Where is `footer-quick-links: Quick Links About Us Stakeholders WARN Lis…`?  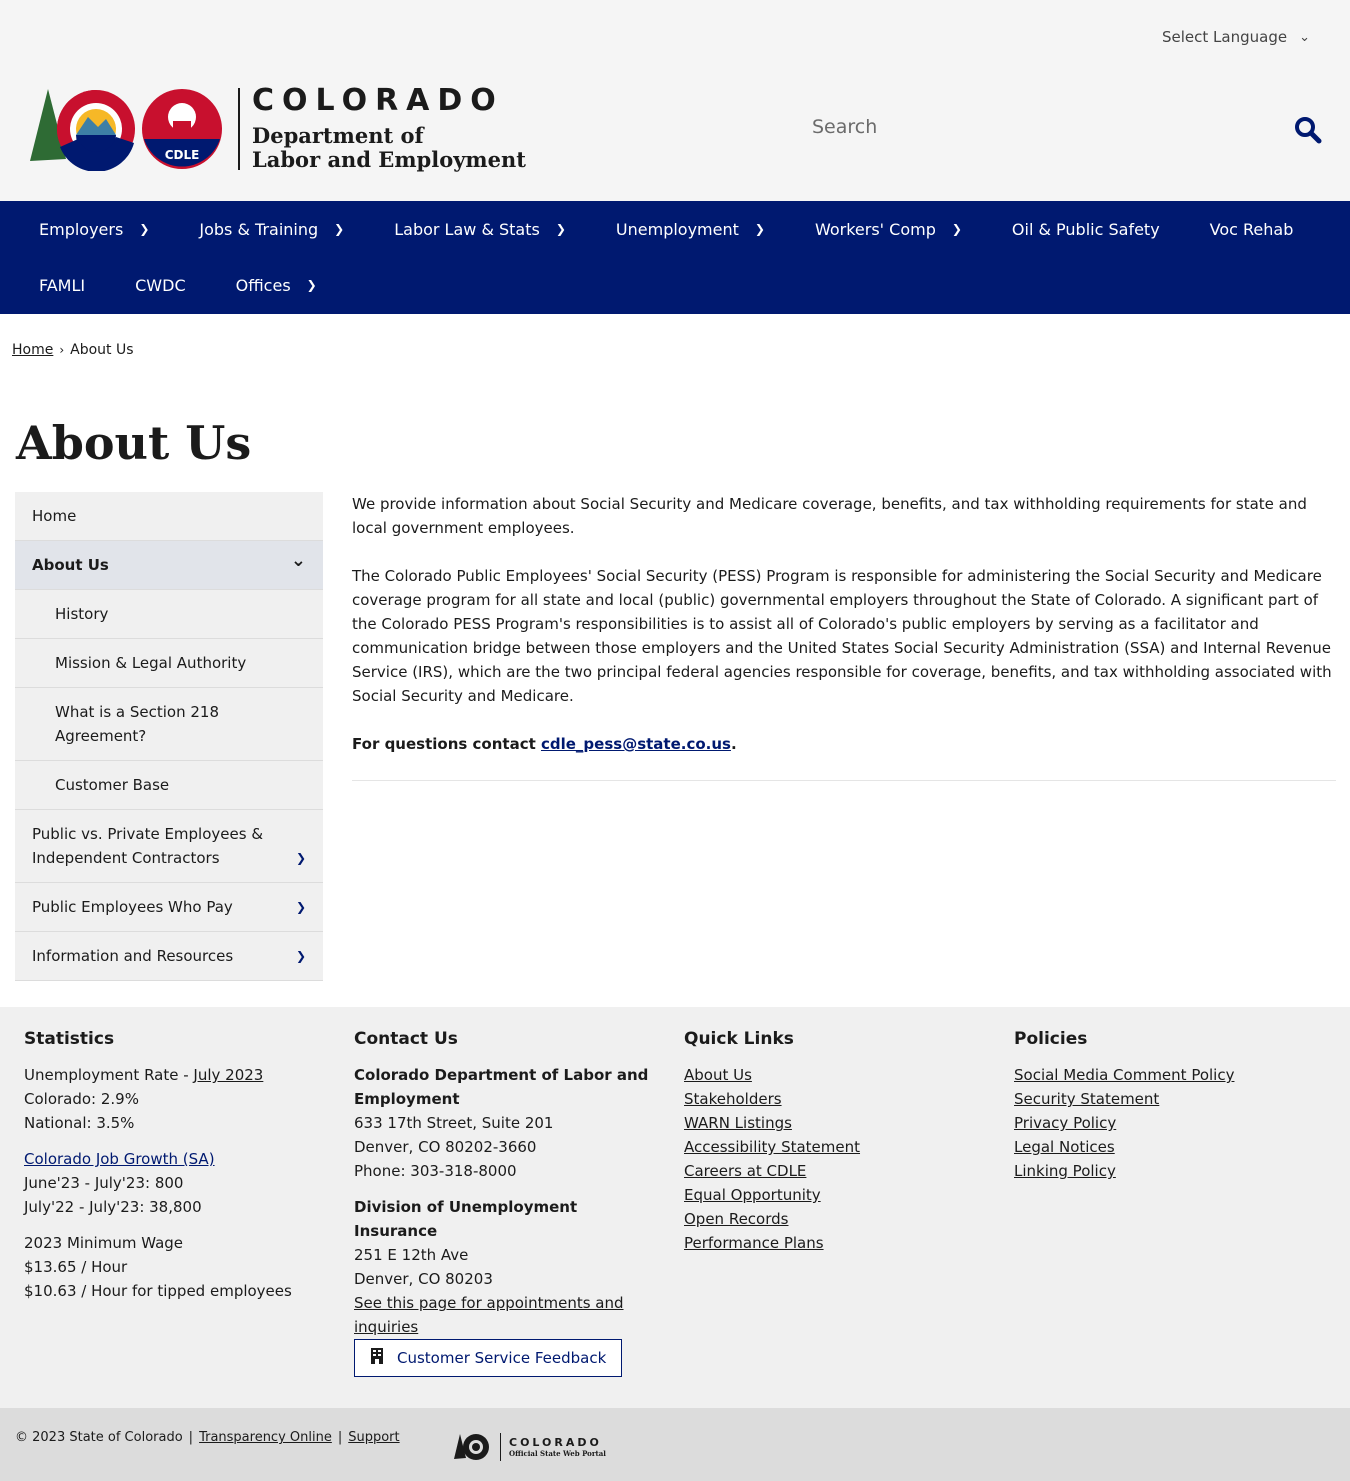 footer-quick-links: Quick Links About Us Stakeholders WARN Lis… is located at coordinates (834, 1142).